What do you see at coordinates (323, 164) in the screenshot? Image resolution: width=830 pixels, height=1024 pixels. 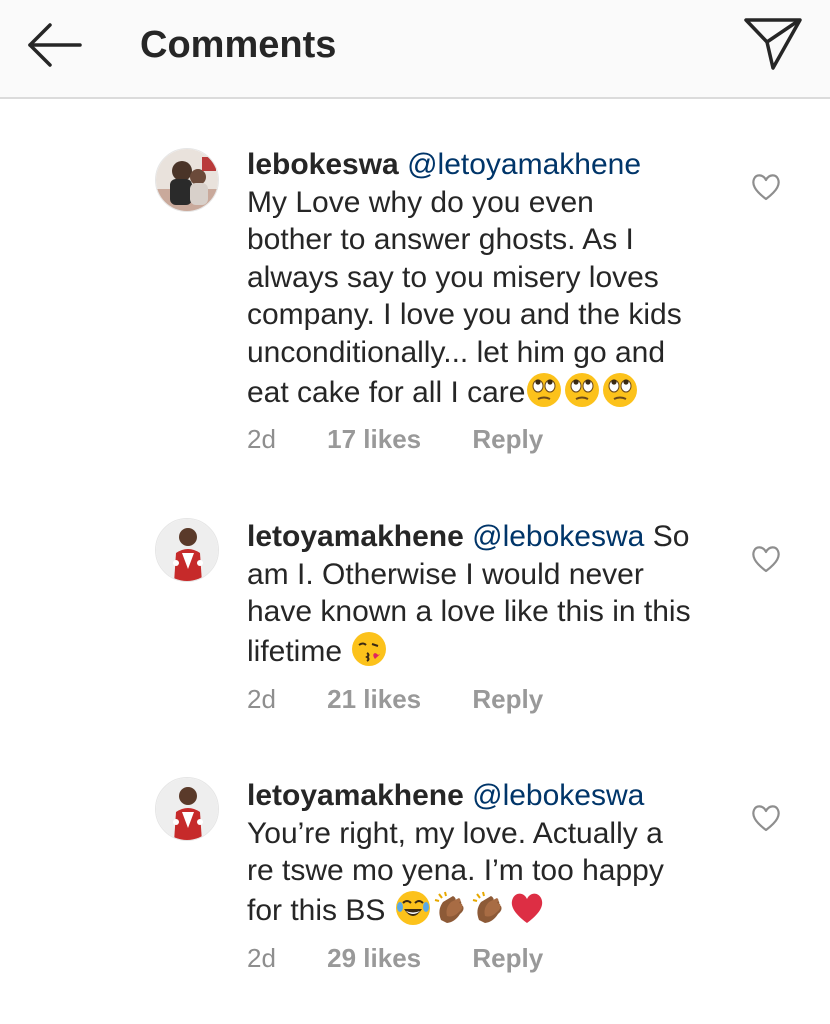 I see `comment-username: lebokeswa` at bounding box center [323, 164].